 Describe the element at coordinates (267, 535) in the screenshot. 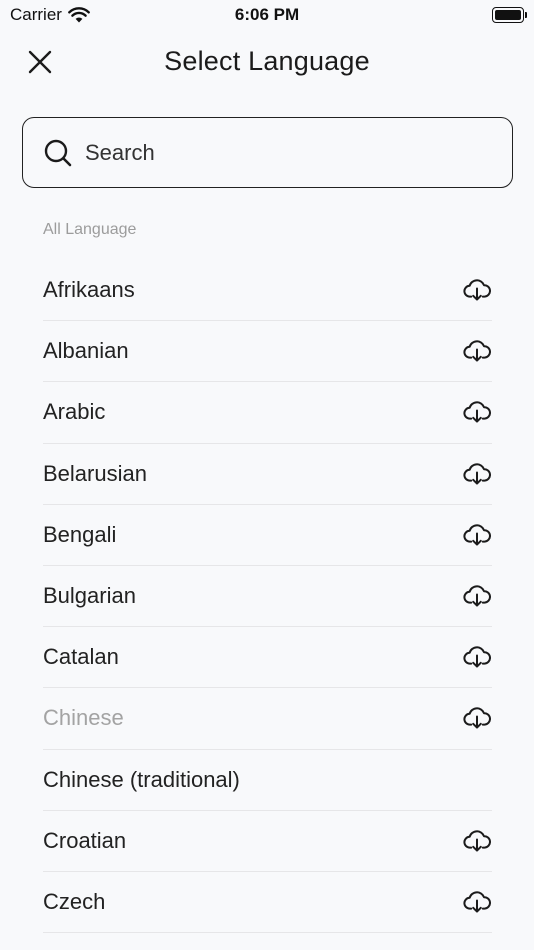

I see `language-item: Bengali` at that location.